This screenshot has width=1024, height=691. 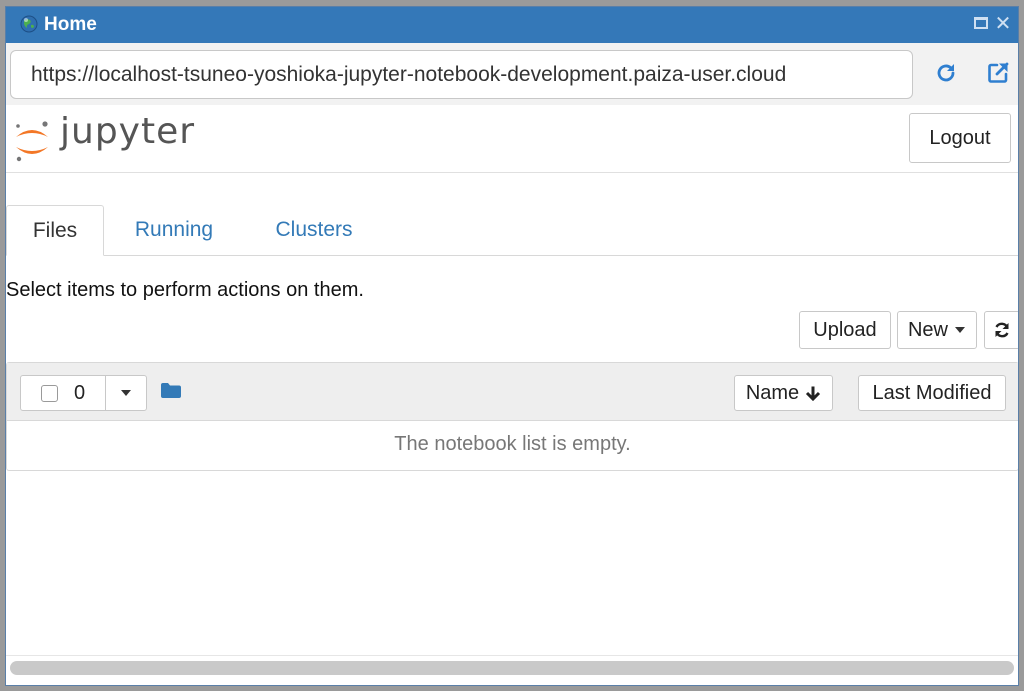 I want to click on upload-button: Upload, so click(x=845, y=330).